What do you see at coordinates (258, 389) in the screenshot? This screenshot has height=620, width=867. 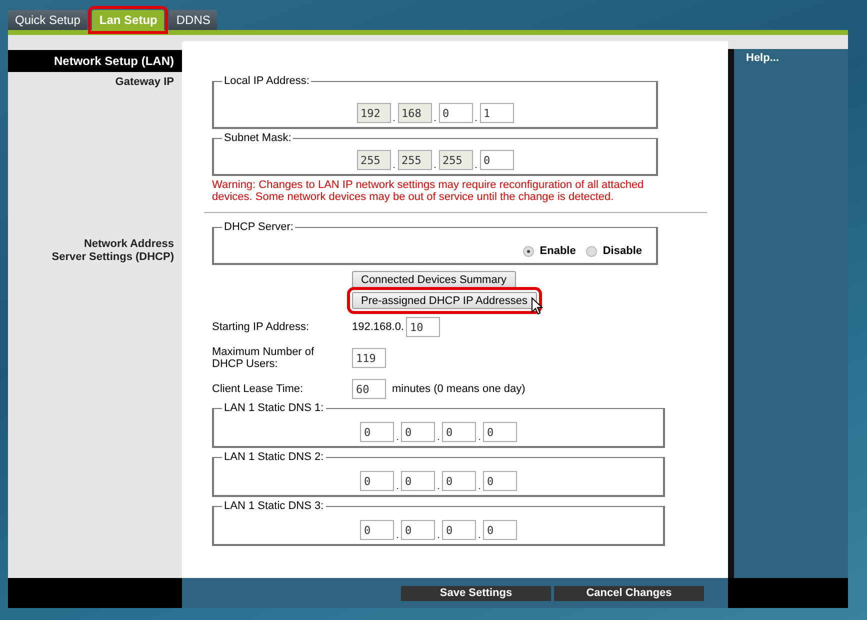 I see `field-label: Client Lease Time:` at bounding box center [258, 389].